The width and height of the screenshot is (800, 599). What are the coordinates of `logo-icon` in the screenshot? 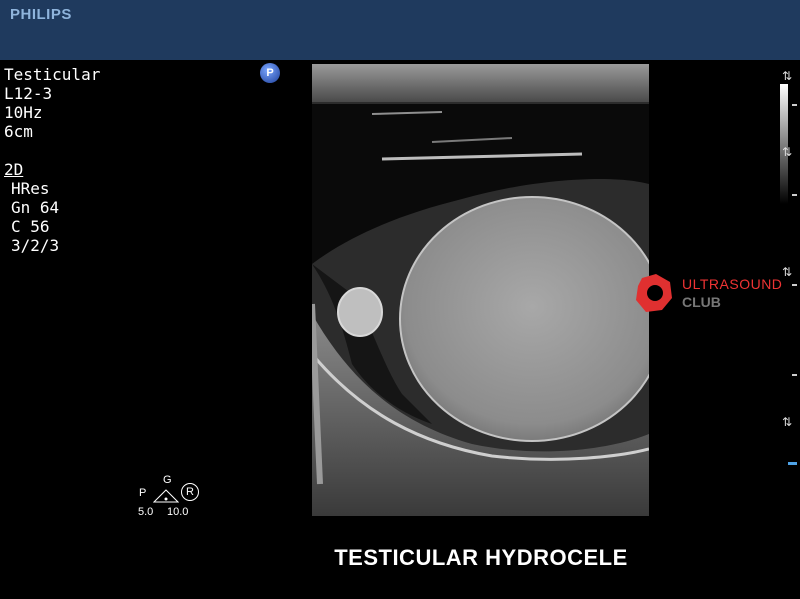 It's located at (654, 293).